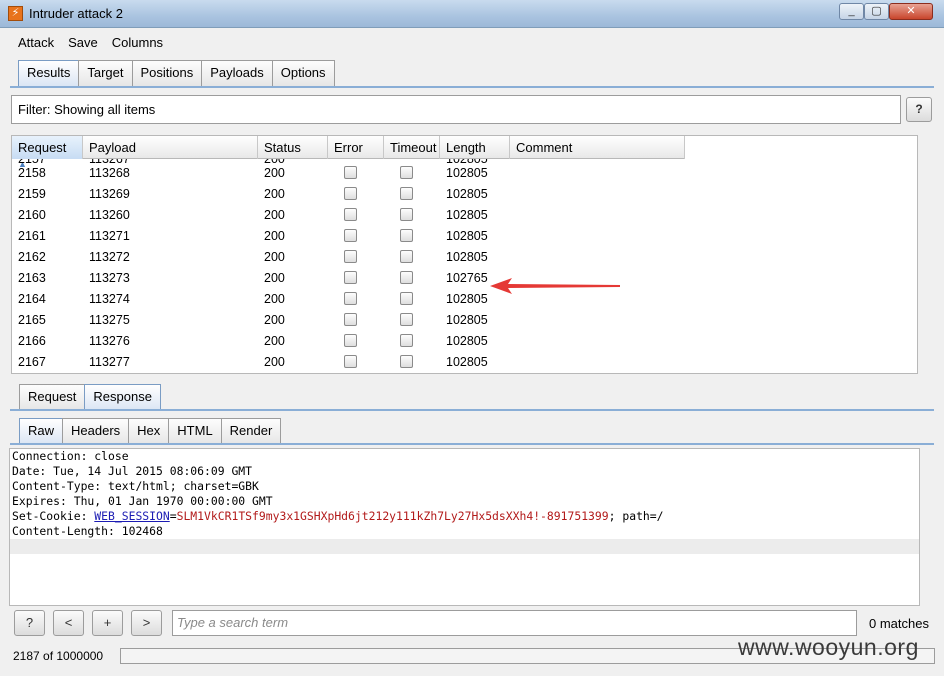 This screenshot has height=676, width=944. I want to click on table-row: 2167 113277 200 102805, so click(348, 362).